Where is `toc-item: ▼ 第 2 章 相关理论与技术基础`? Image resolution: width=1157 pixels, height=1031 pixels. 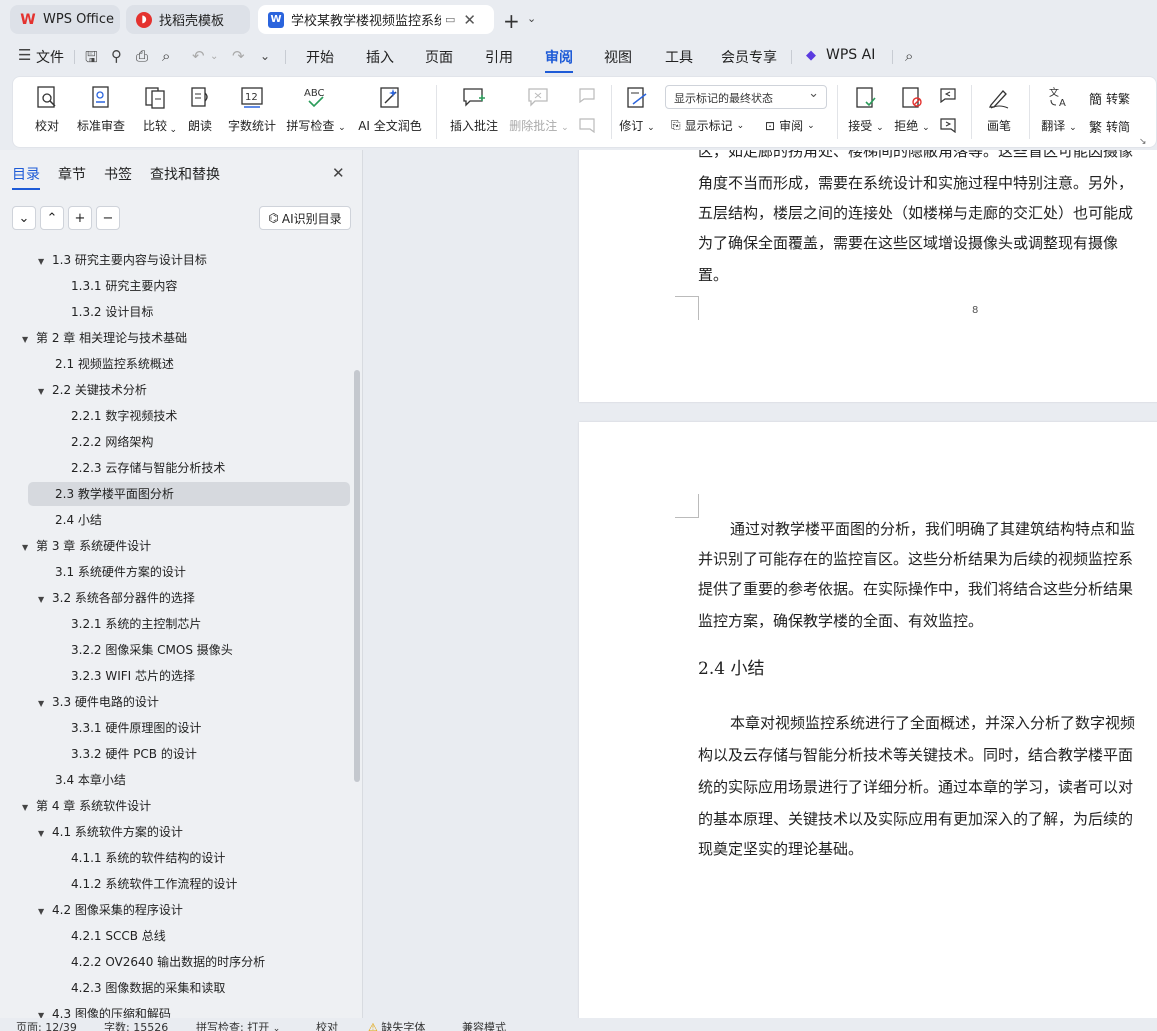
toc-item: ▼ 第 2 章 相关理论与技术基础 is located at coordinates (104, 338).